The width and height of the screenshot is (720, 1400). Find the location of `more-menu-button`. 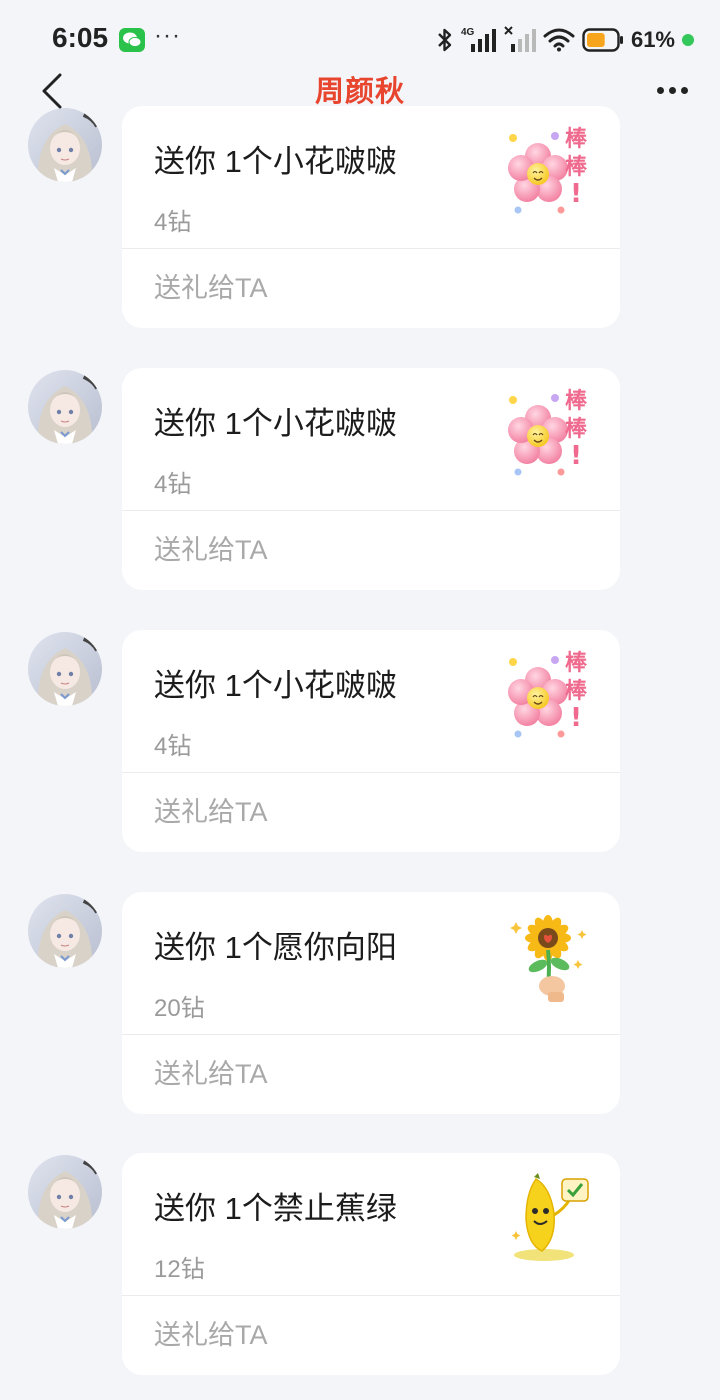

more-menu-button is located at coordinates (672, 90).